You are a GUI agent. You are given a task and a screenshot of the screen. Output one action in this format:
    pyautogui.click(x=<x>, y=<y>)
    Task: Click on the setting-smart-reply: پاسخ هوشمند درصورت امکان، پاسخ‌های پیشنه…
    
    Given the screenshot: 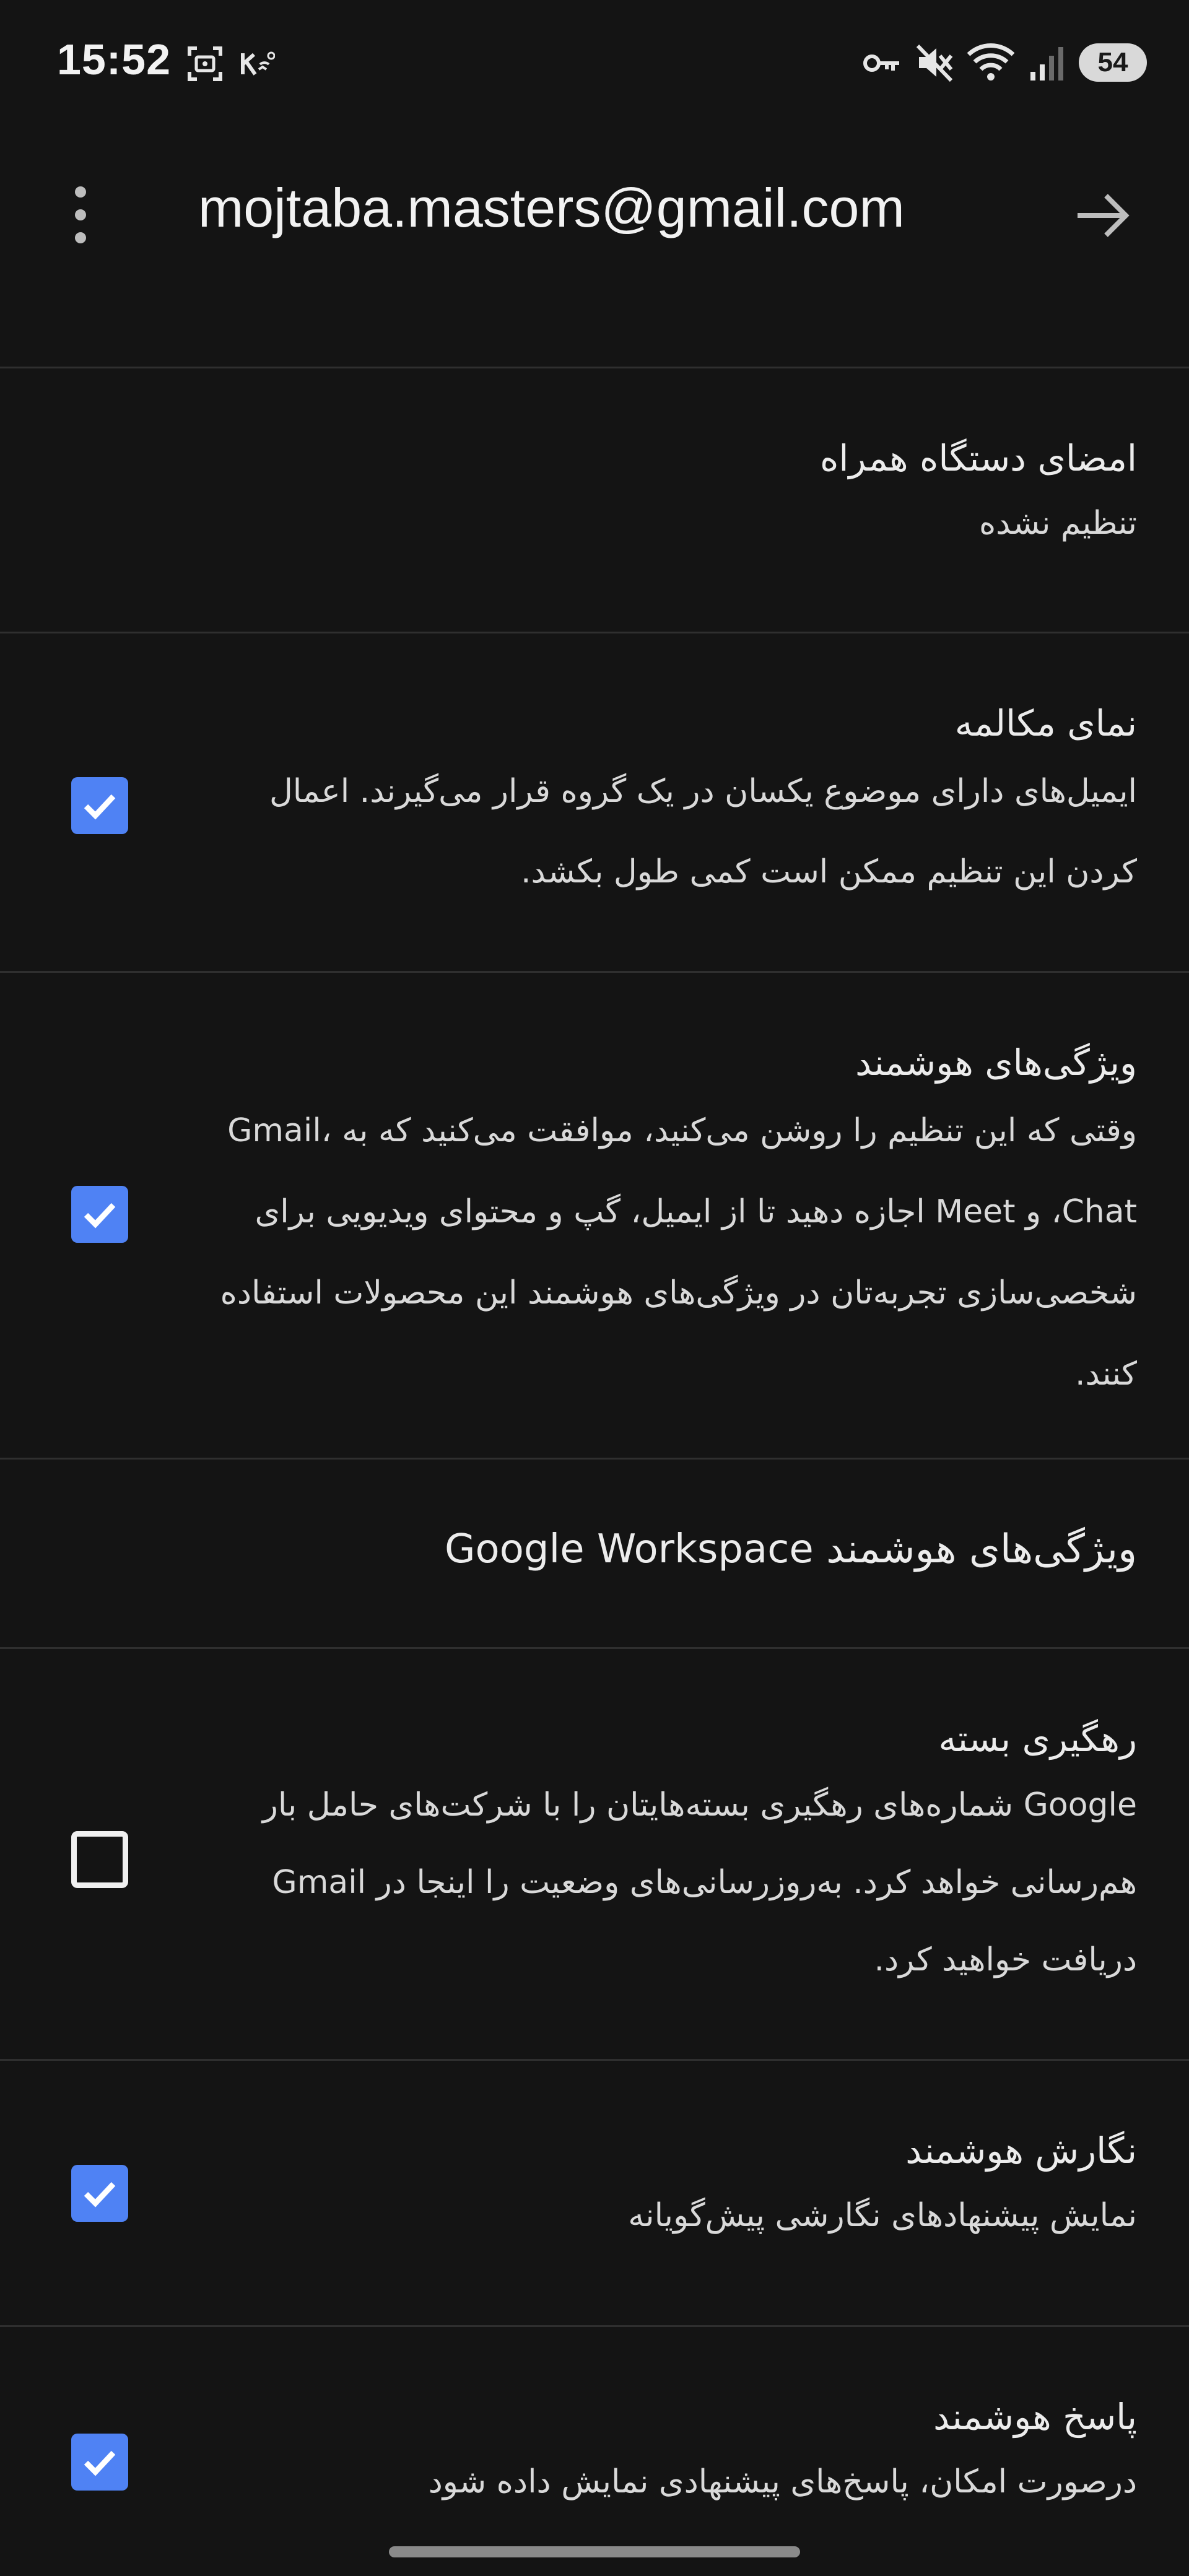 What is the action you would take?
    pyautogui.click(x=594, y=2451)
    